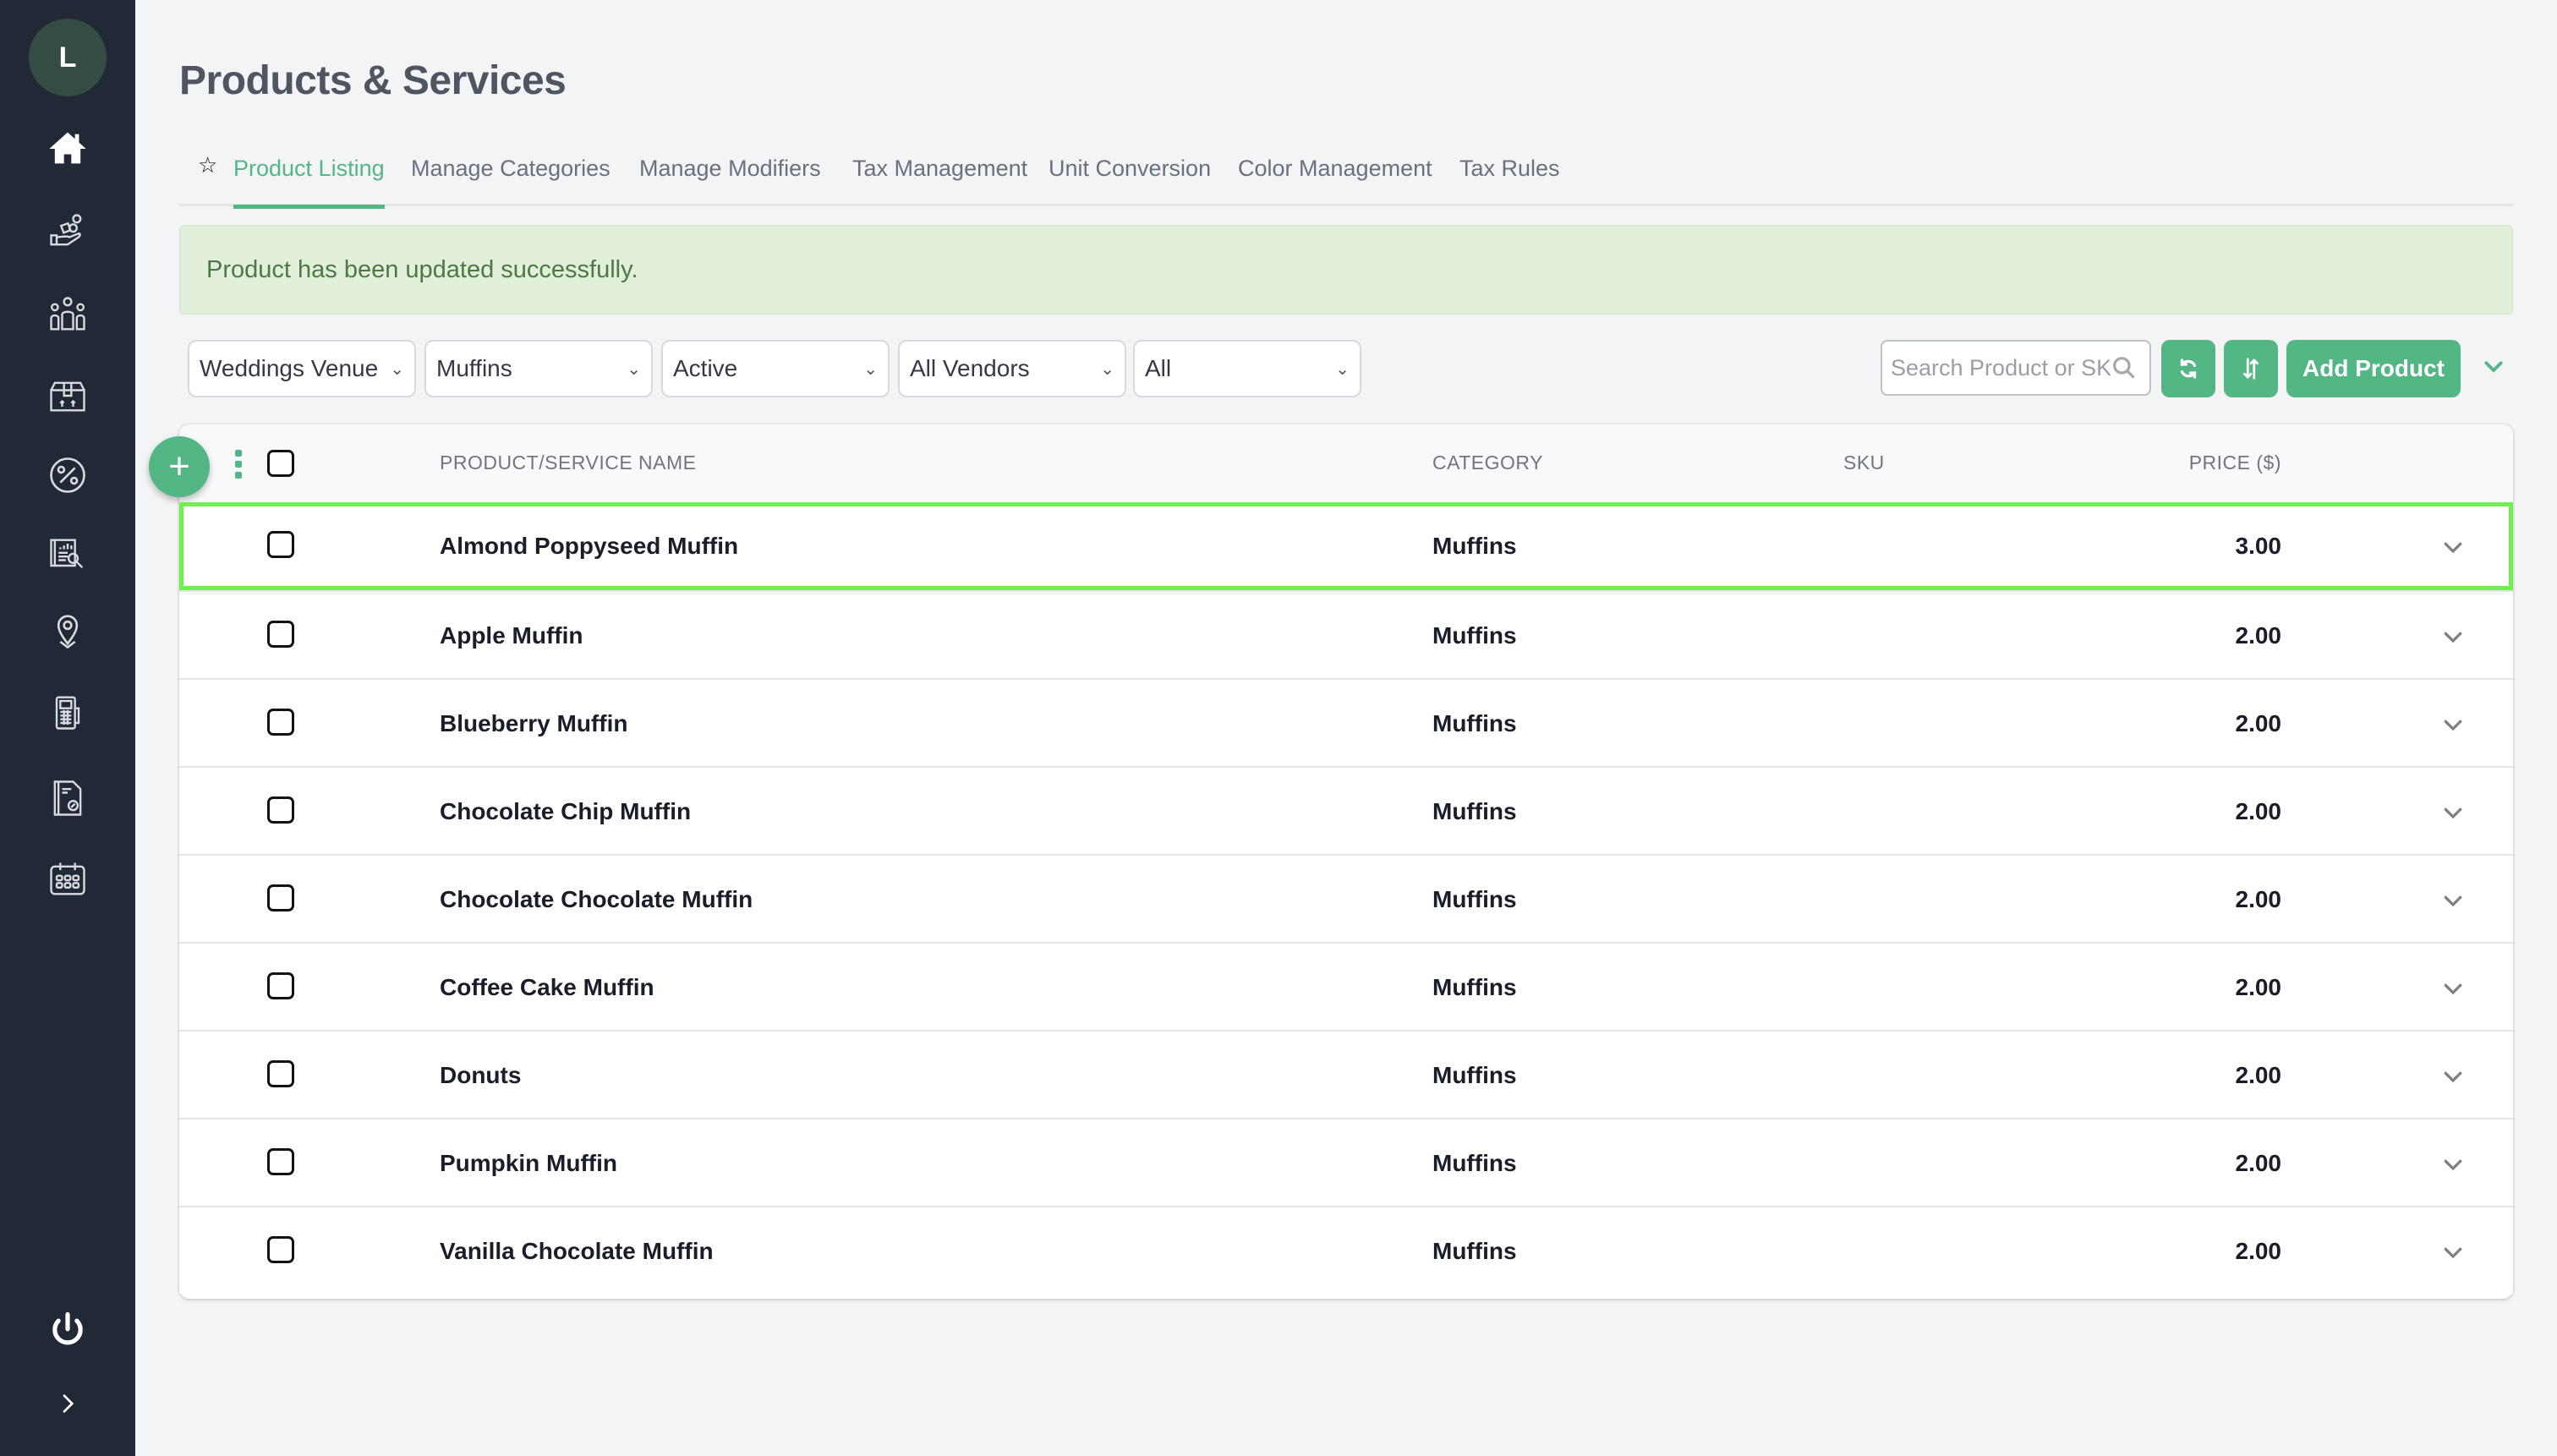 The image size is (2557, 1456). Describe the element at coordinates (1346, 546) in the screenshot. I see `table-row: Almond Poppyseed Muffin Muffins 3.00` at that location.